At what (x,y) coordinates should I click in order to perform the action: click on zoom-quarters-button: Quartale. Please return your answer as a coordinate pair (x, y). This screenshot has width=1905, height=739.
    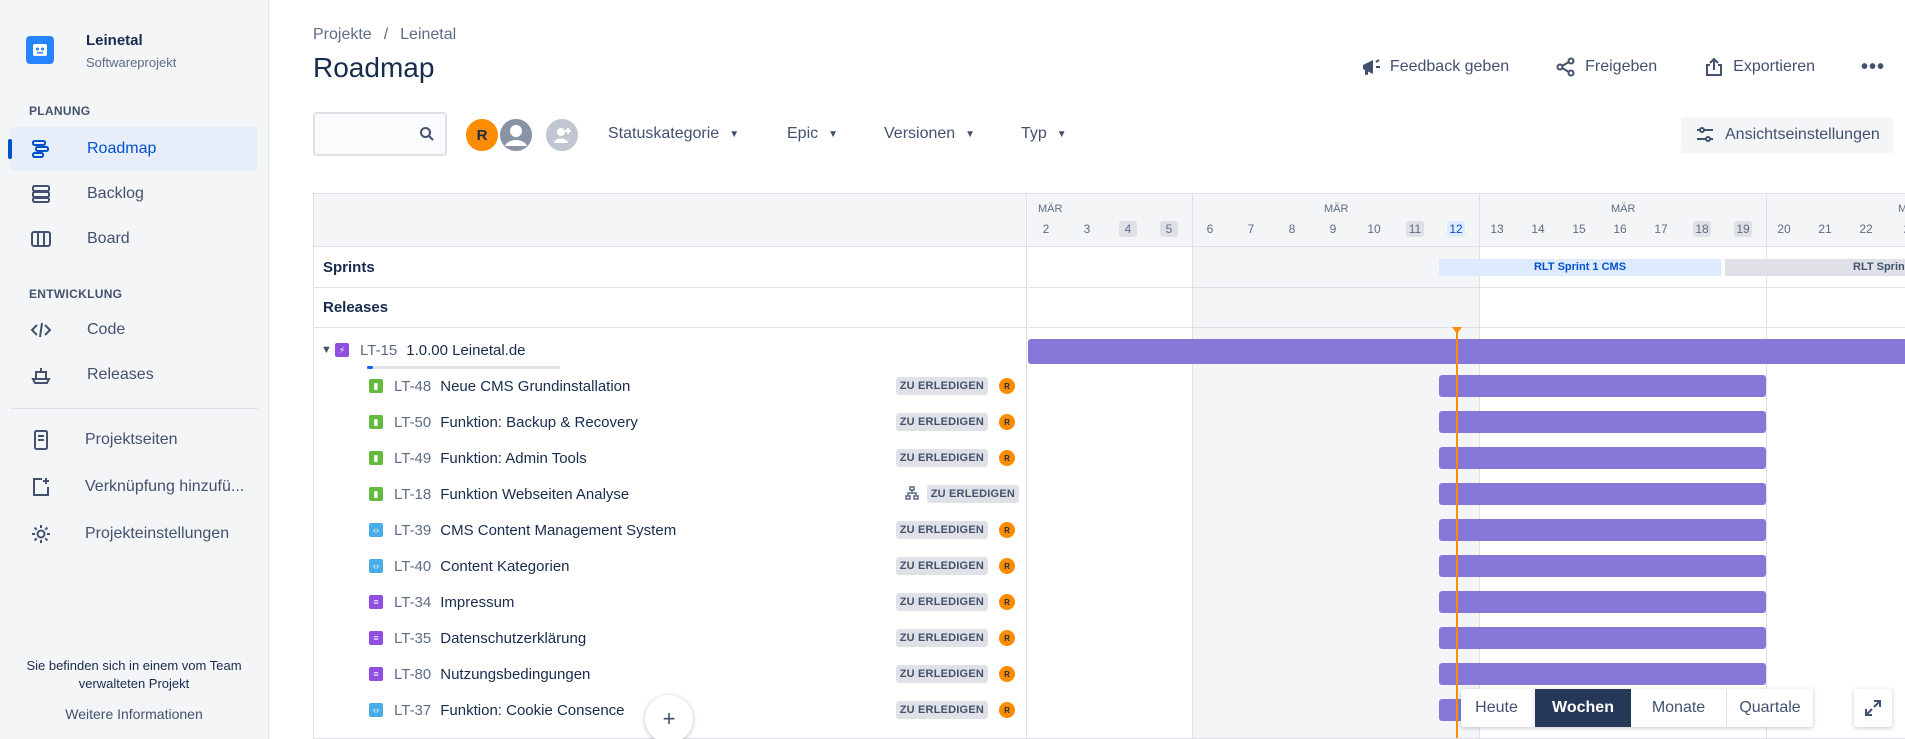
    Looking at the image, I should click on (1770, 708).